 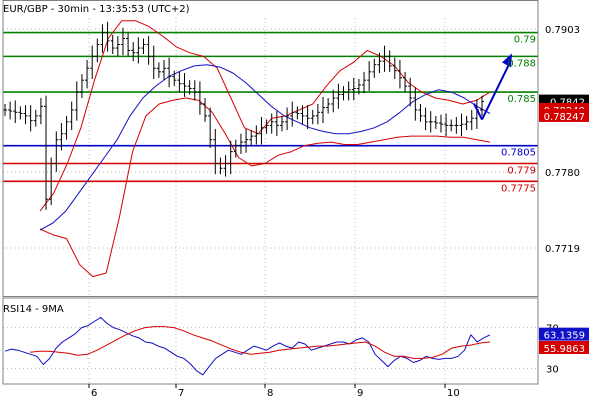 I want to click on level-label: 0.788, so click(x=521, y=63).